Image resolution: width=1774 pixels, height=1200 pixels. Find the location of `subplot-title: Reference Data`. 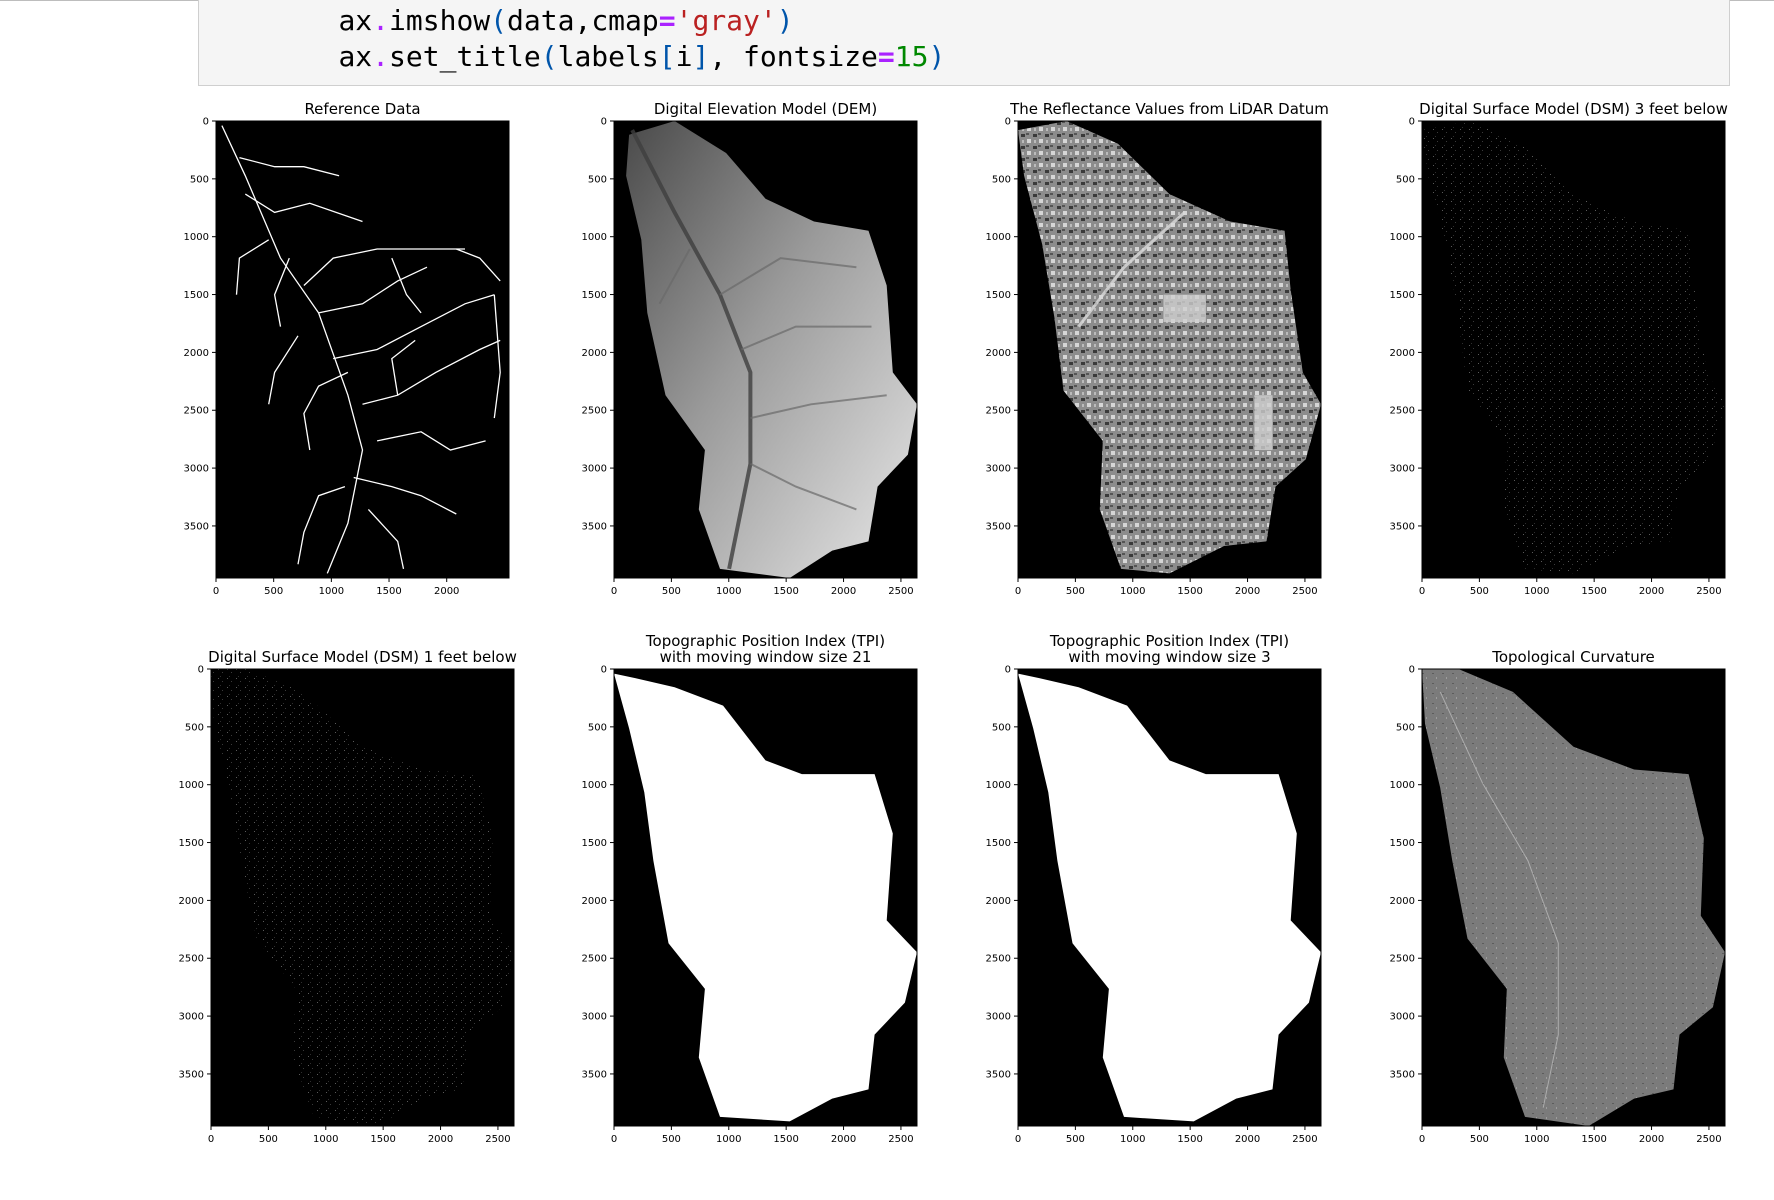

subplot-title: Reference Data is located at coordinates (362, 109).